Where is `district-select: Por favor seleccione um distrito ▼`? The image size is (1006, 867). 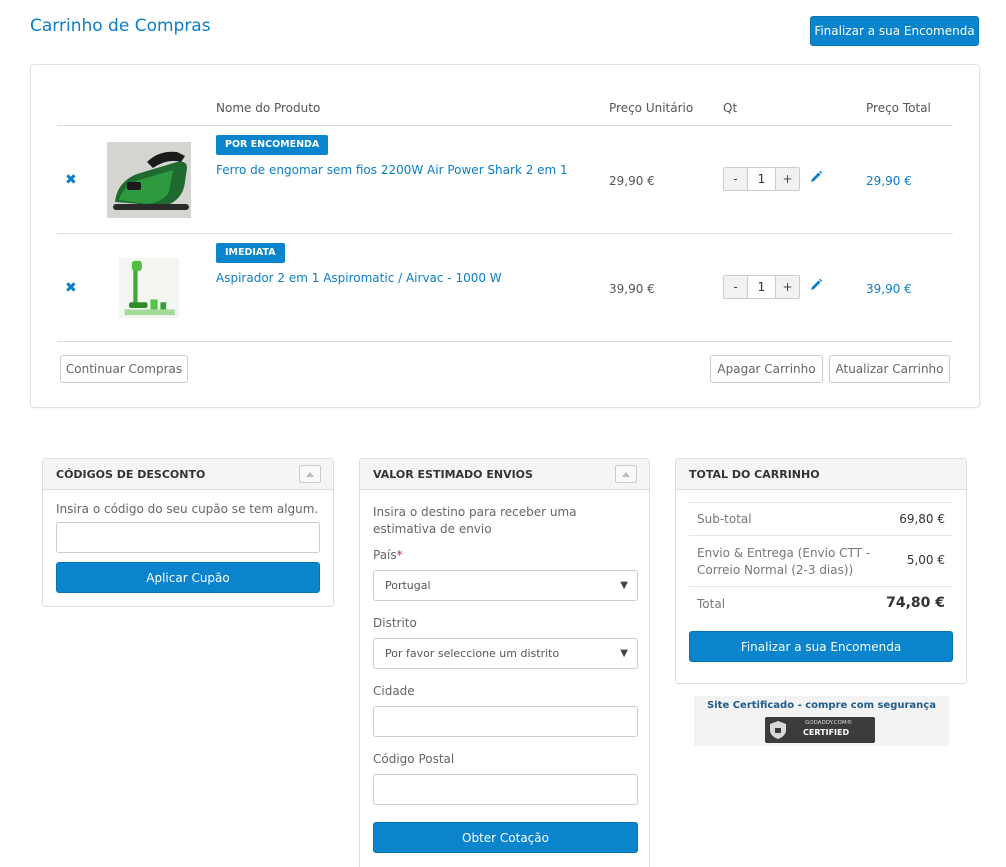
district-select: Por favor seleccione um distrito ▼ is located at coordinates (505, 653).